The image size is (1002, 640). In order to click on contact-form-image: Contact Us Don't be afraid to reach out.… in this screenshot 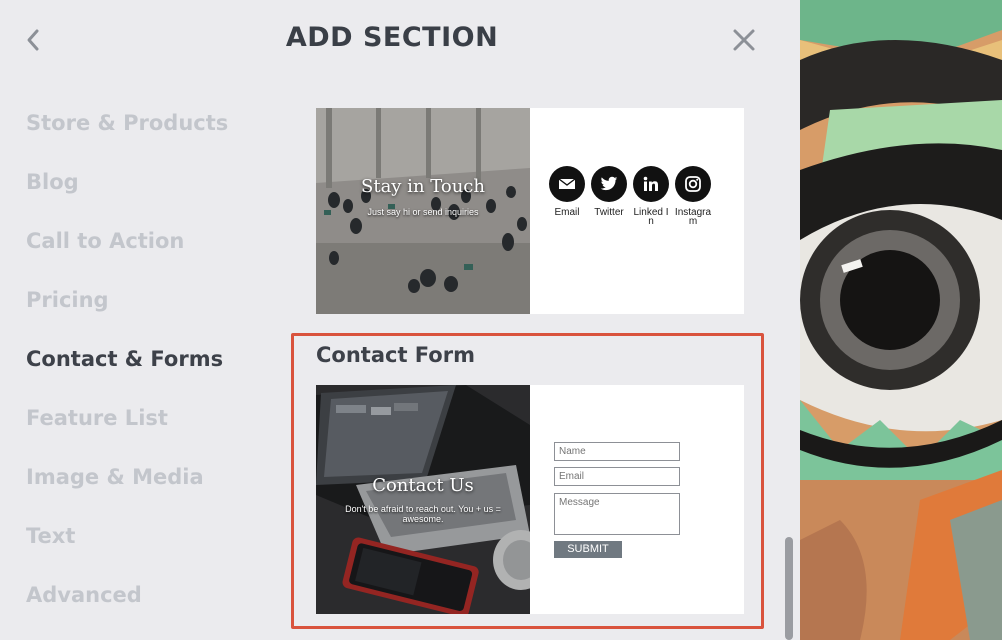, I will do `click(423, 499)`.